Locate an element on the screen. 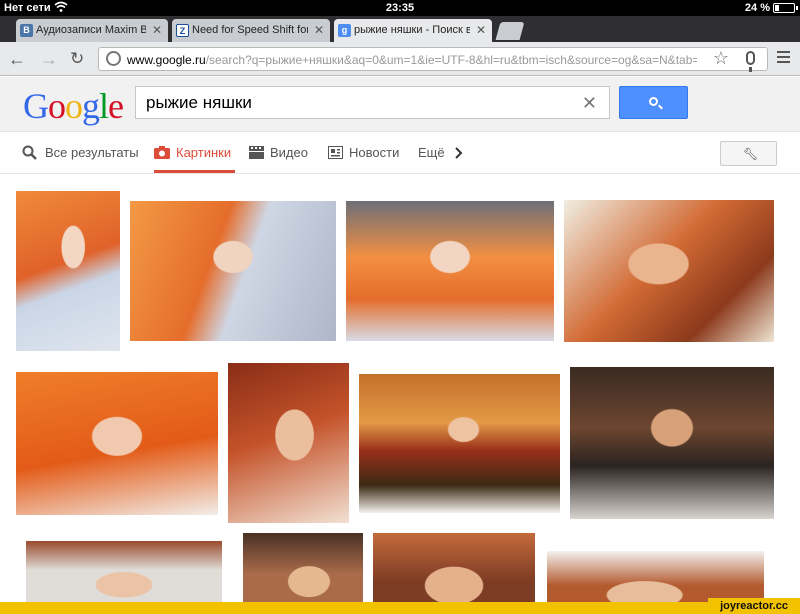 Image resolution: width=800 pixels, height=614 pixels. menu-icon is located at coordinates (783, 58).